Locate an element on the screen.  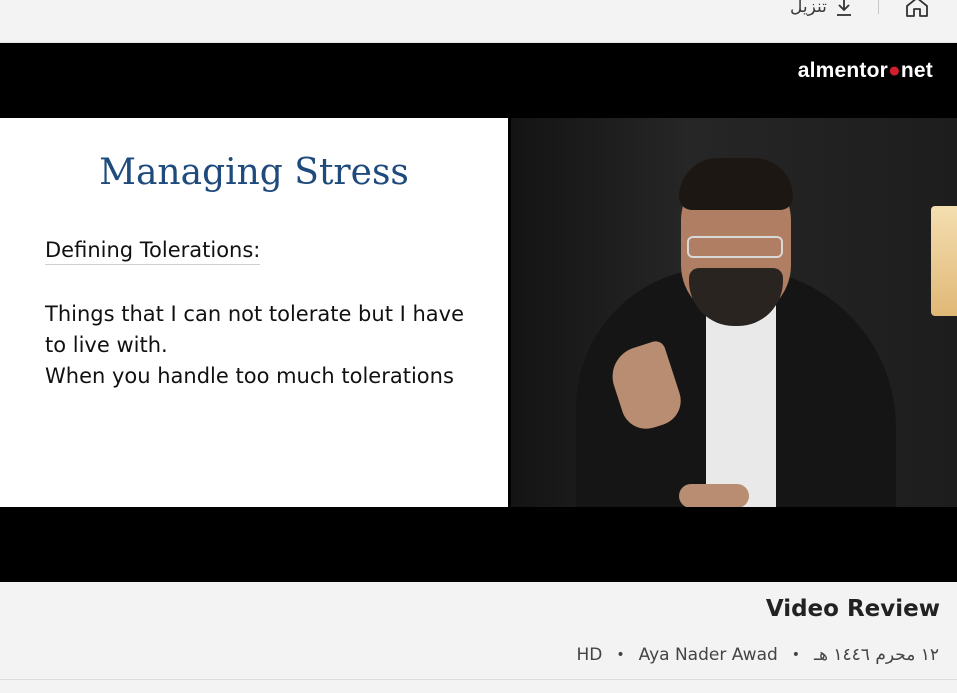
video-date: ١٢ محرم ١٤٤٦ هـ is located at coordinates (876, 655).